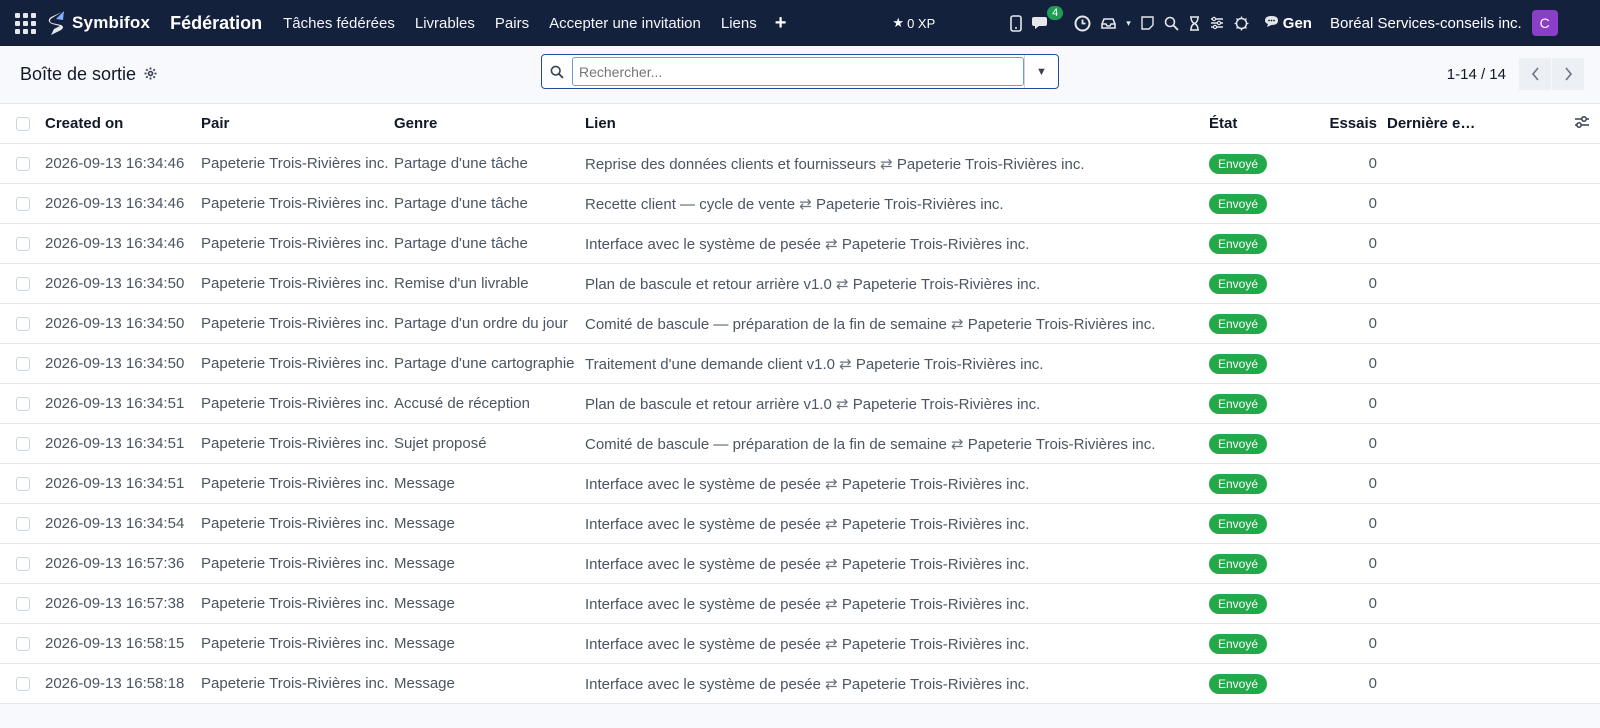 The width and height of the screenshot is (1600, 728). I want to click on search-bar: ▼, so click(800, 71).